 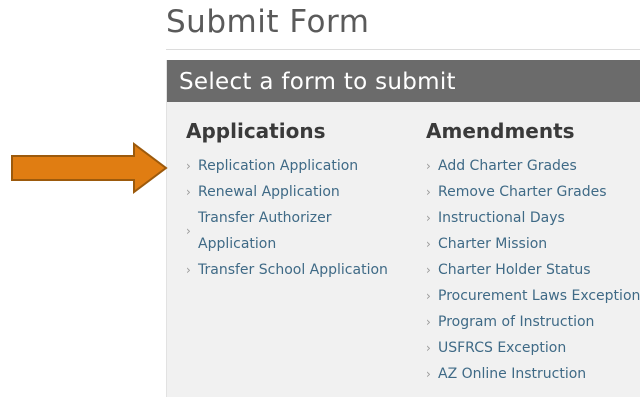 I want to click on az-online-instruction-link: AZ Online Instruction, so click(x=512, y=374).